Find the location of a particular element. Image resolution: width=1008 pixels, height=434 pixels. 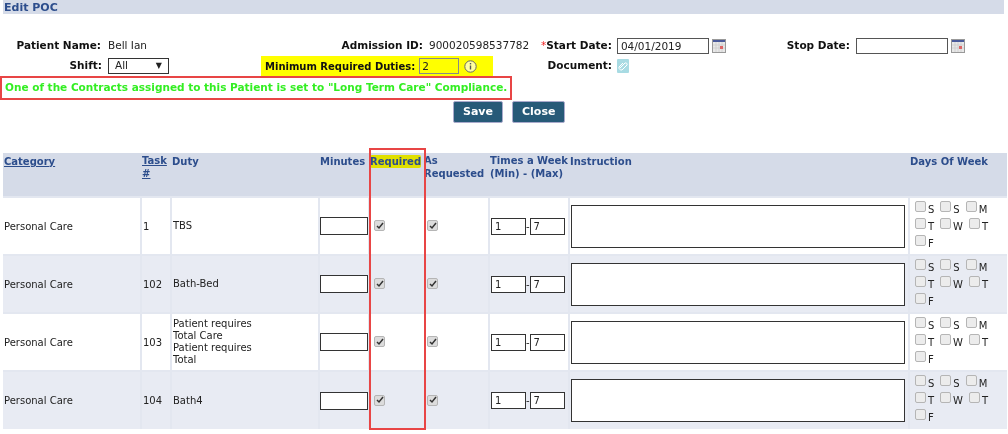

form-button: Close is located at coordinates (539, 112).